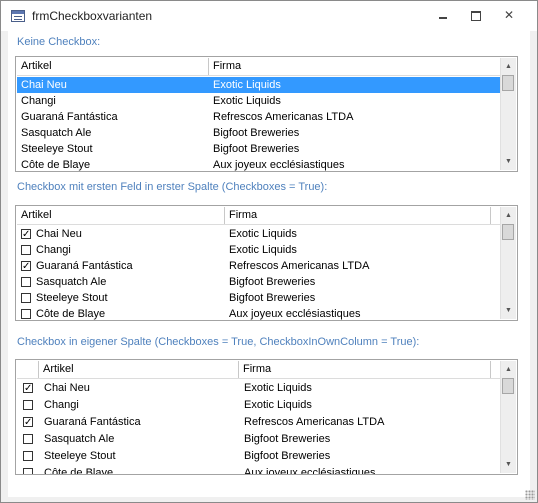  Describe the element at coordinates (18, 16) in the screenshot. I see `form-icon` at that location.